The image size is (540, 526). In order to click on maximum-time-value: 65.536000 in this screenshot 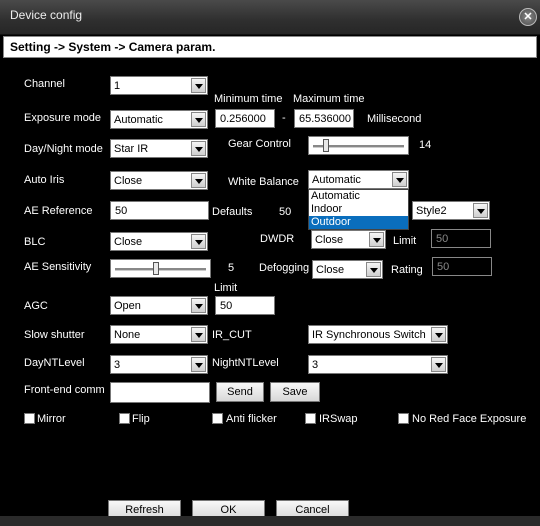, I will do `click(325, 119)`.